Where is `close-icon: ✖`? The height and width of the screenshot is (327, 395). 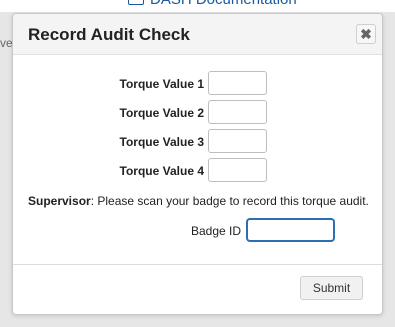
close-icon: ✖ is located at coordinates (366, 34).